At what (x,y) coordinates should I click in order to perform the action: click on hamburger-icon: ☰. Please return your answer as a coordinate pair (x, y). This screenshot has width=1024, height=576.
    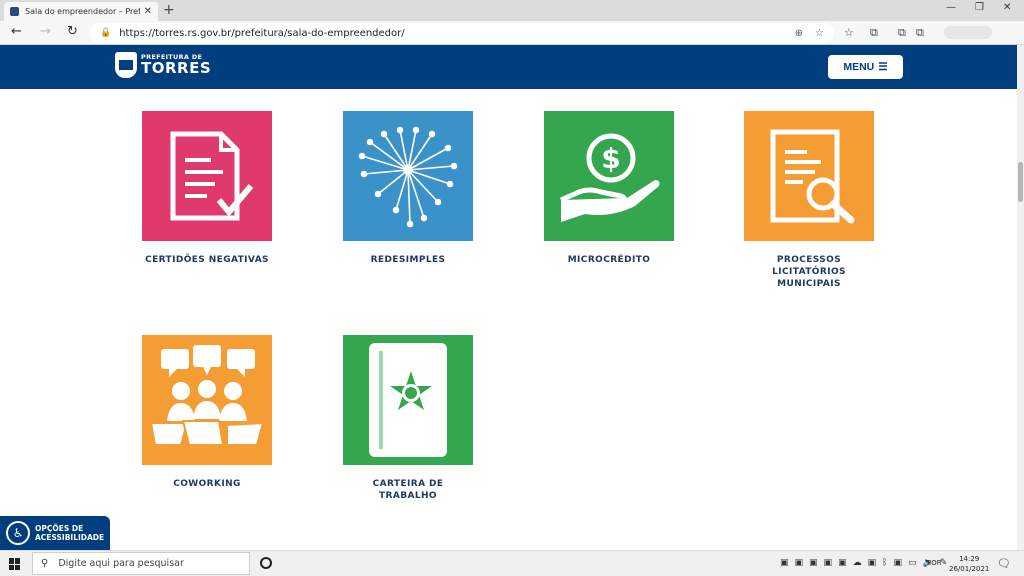
    Looking at the image, I should click on (883, 67).